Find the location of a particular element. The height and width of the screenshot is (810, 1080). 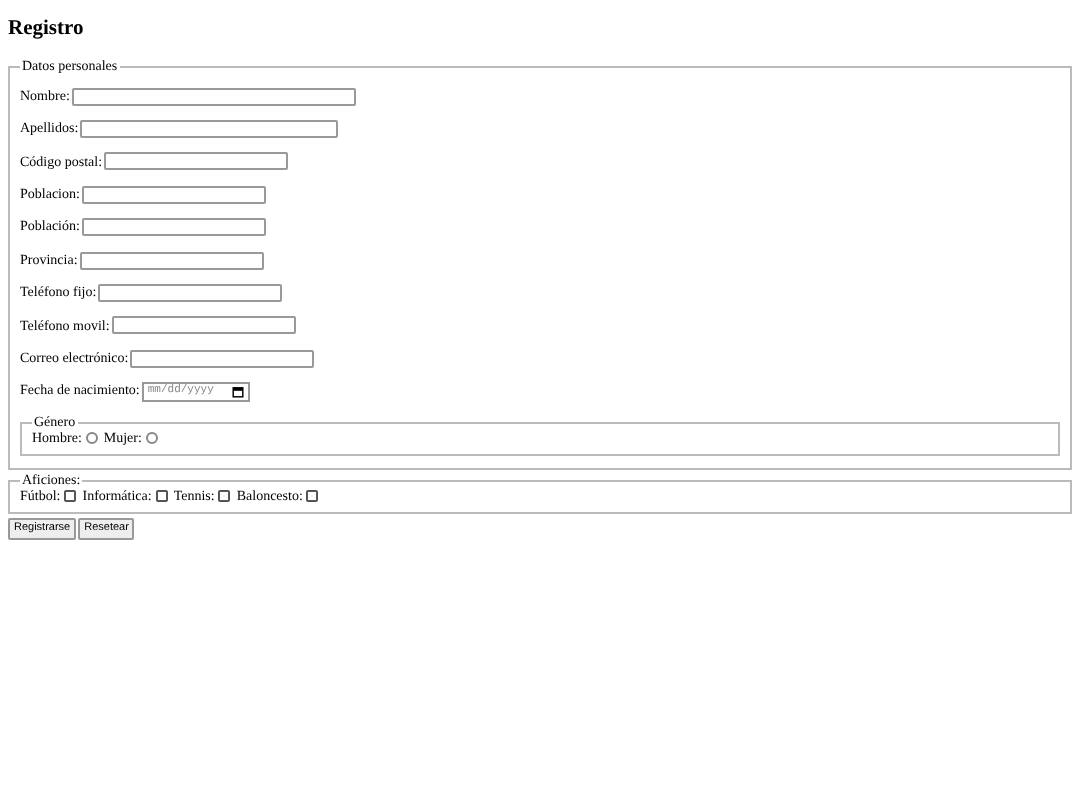

page-title: Registro is located at coordinates (47, 31).